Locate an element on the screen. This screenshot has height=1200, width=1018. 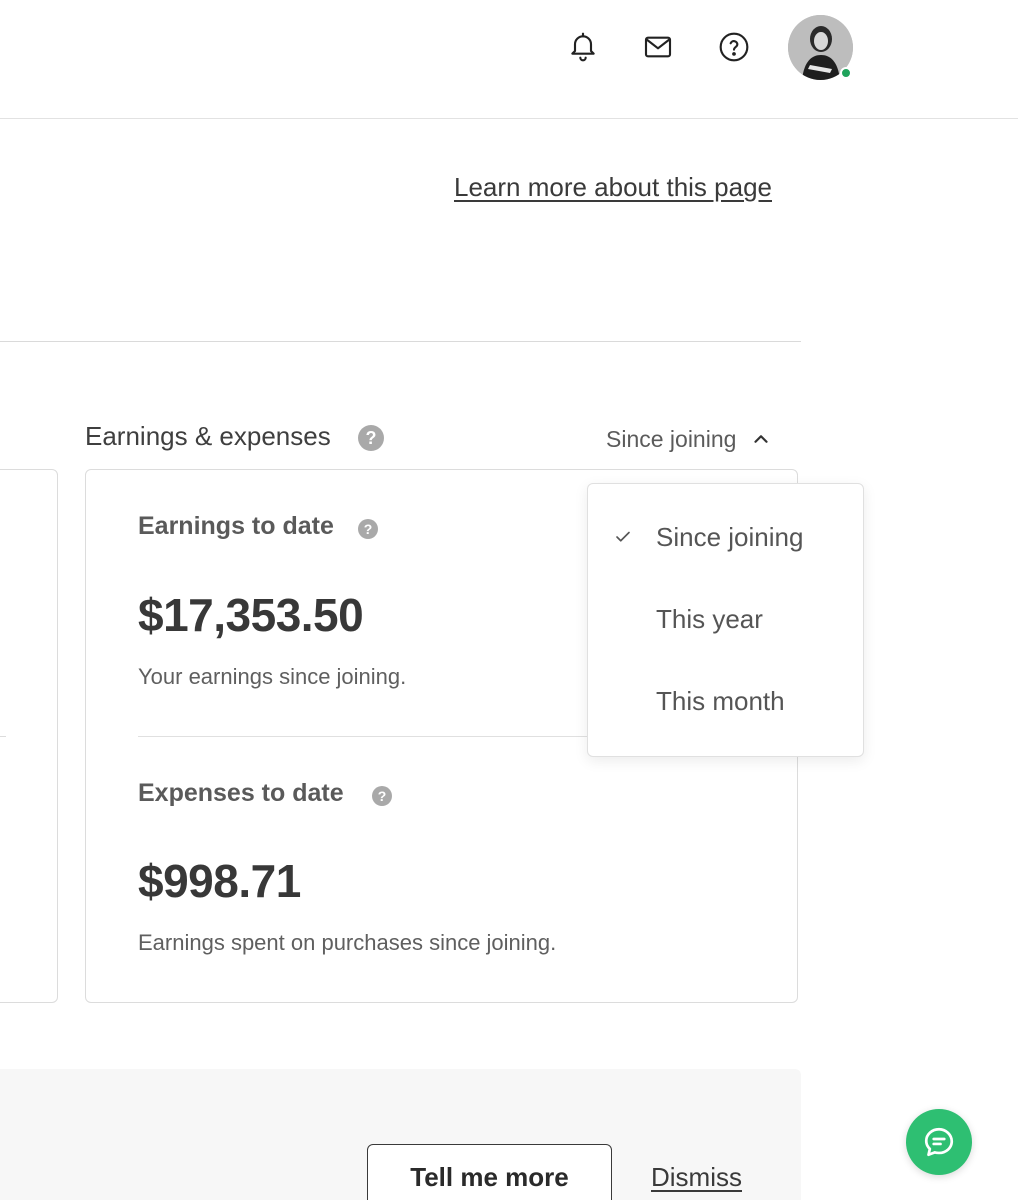
earnings-to-date-description: Your earnings since joining. is located at coordinates (272, 676).